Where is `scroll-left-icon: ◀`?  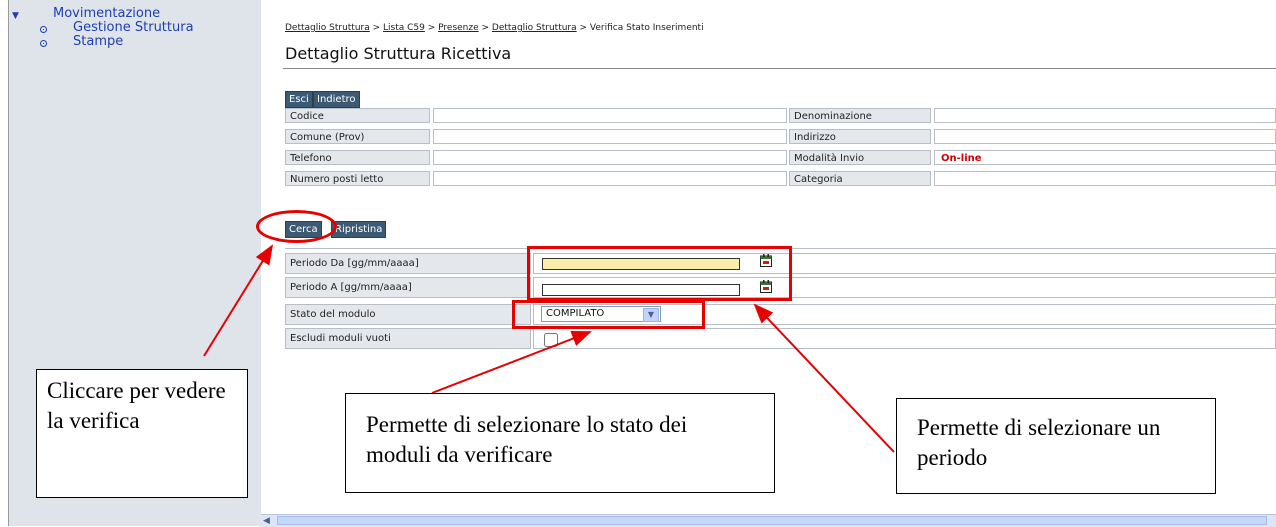 scroll-left-icon: ◀ is located at coordinates (266, 521).